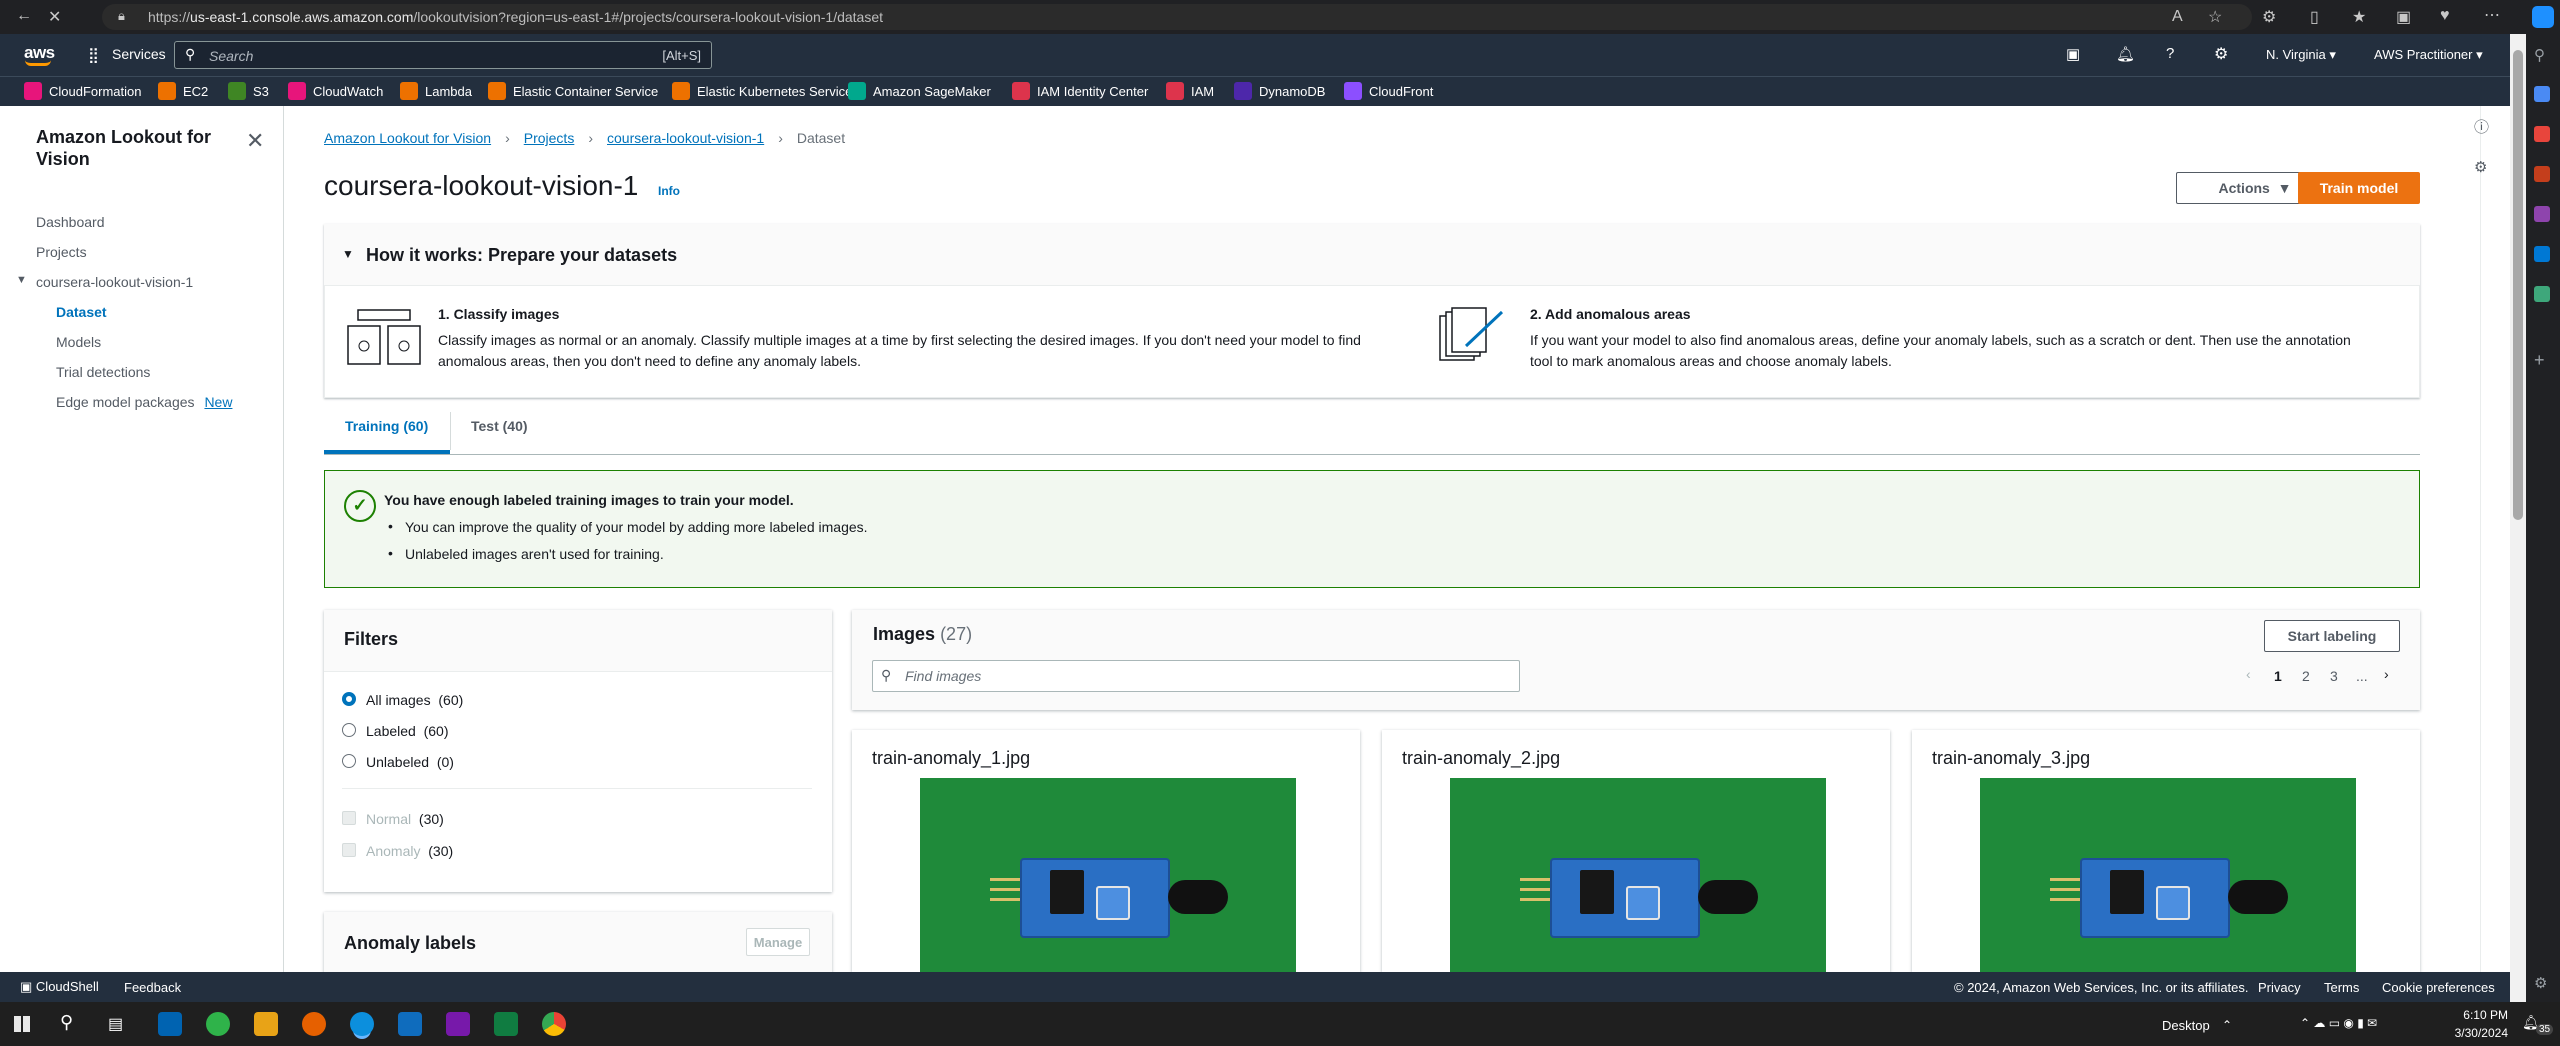 Image resolution: width=2560 pixels, height=1046 pixels. What do you see at coordinates (349, 850) in the screenshot?
I see `checkbox-anomaly` at bounding box center [349, 850].